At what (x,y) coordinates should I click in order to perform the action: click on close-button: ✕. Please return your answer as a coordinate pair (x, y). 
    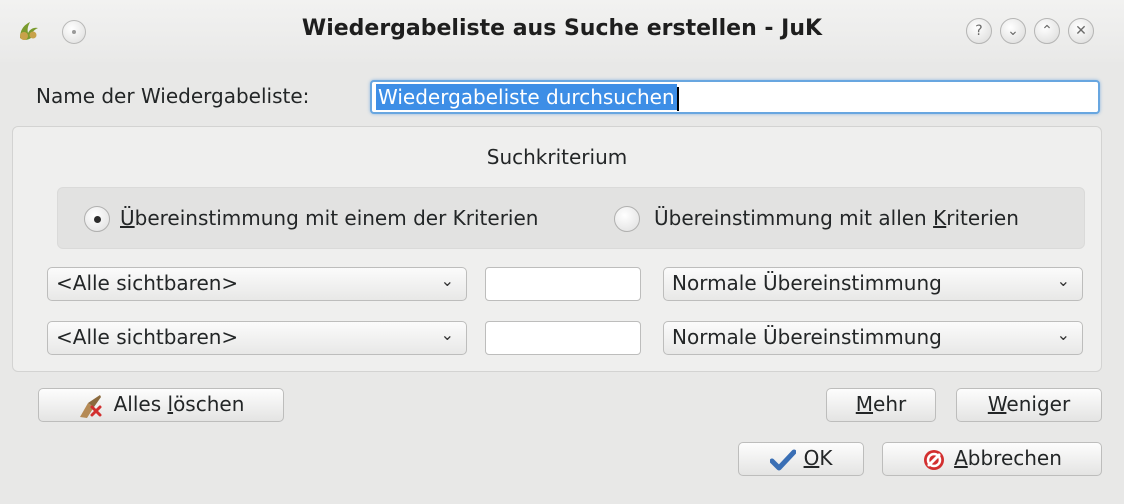
    Looking at the image, I should click on (1081, 31).